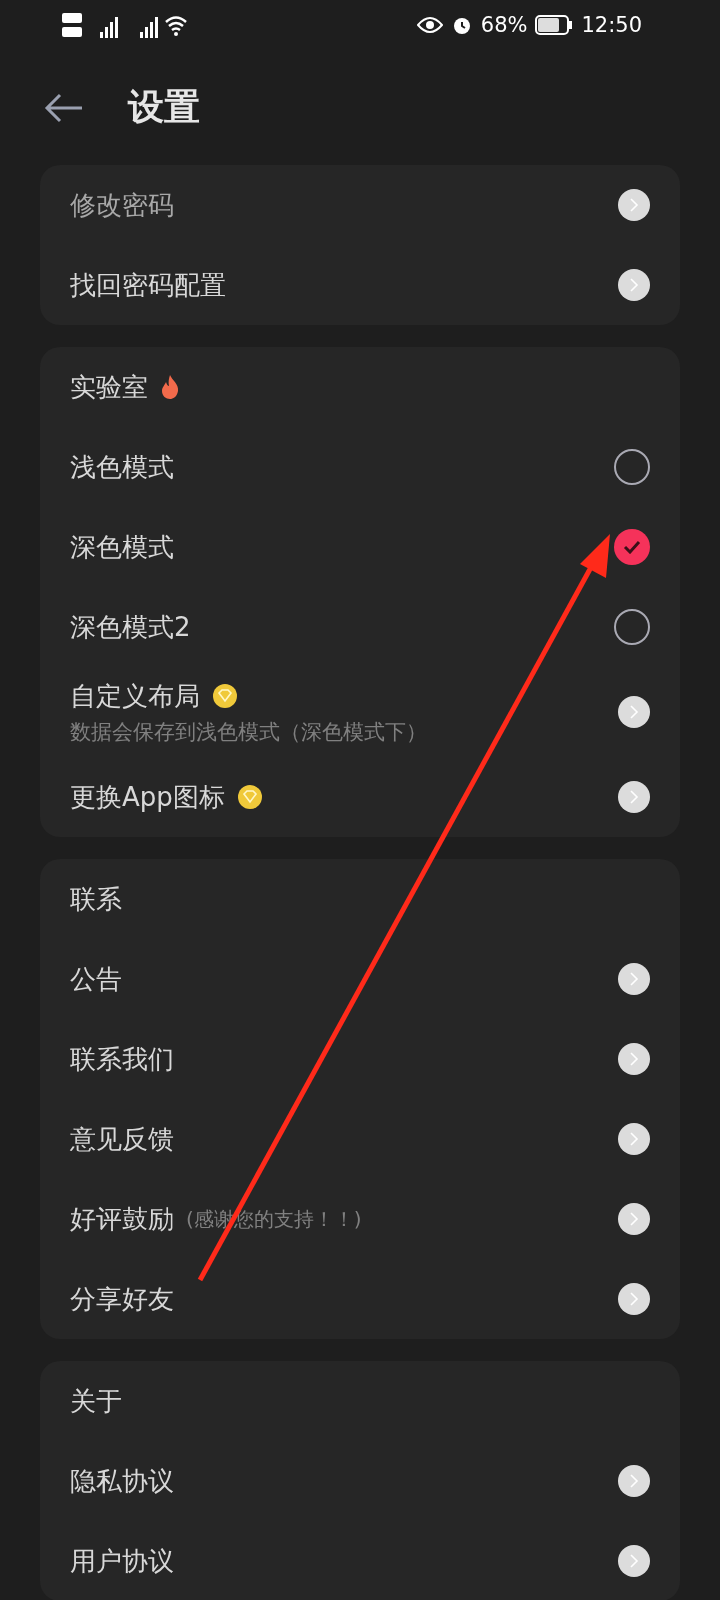 This screenshot has height=1600, width=720. I want to click on section-title: 联系, so click(96, 899).